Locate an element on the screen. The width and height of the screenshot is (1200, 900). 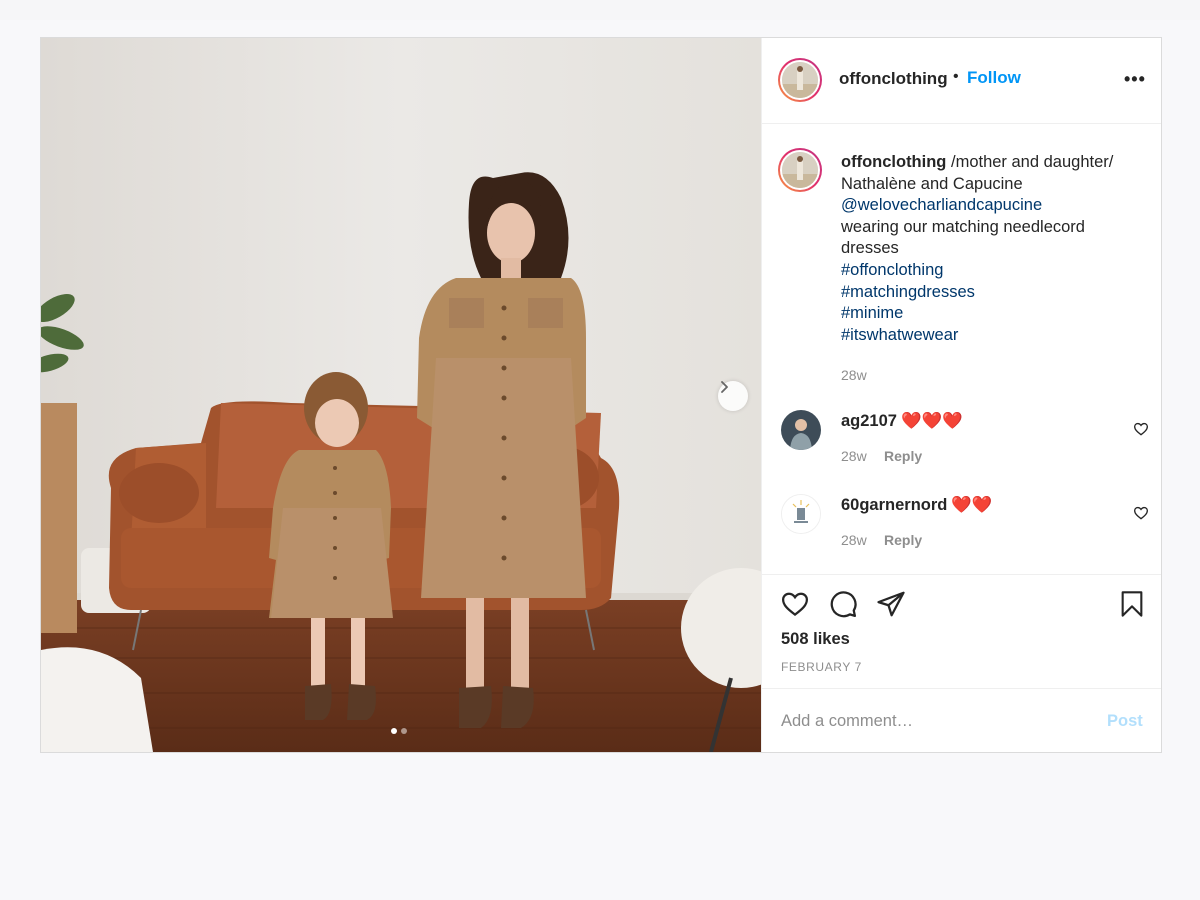
hashtag-link: #itswhatwewear is located at coordinates (991, 336).